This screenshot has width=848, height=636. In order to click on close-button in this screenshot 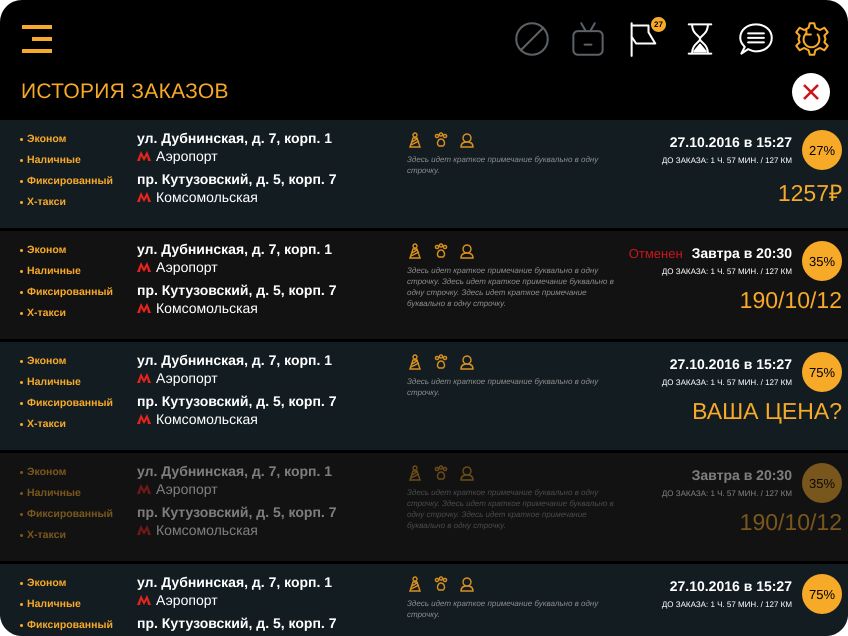, I will do `click(811, 92)`.